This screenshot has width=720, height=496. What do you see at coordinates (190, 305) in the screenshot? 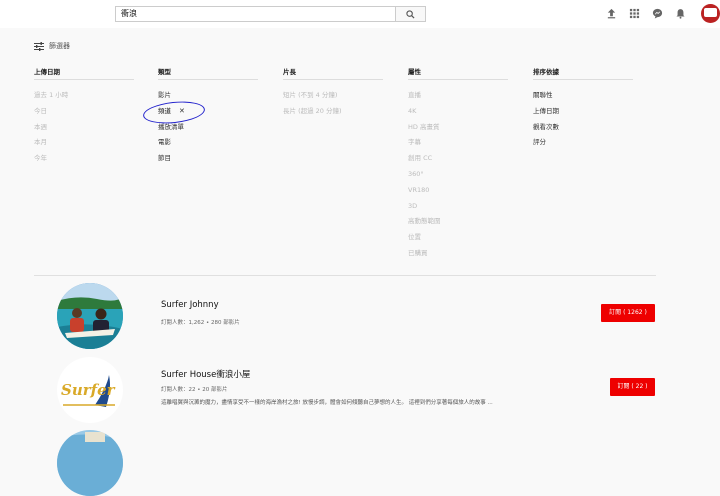
I see `channel-name: Surfer Johnny` at bounding box center [190, 305].